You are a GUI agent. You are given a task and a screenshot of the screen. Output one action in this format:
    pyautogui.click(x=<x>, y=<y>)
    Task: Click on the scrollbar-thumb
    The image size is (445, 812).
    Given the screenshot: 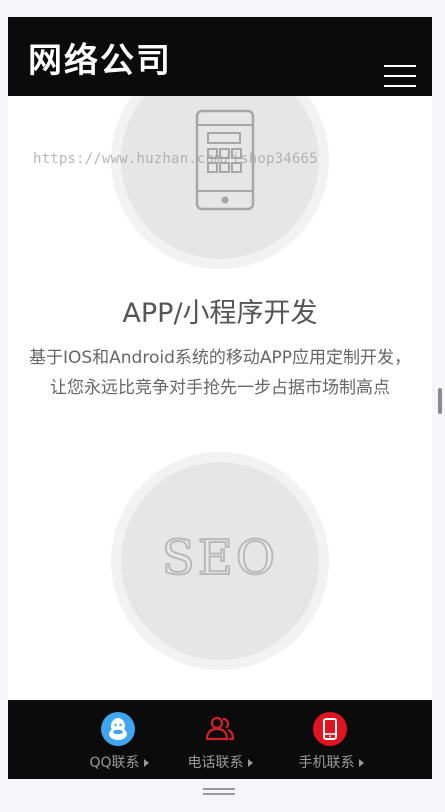 What is the action you would take?
    pyautogui.click(x=440, y=401)
    